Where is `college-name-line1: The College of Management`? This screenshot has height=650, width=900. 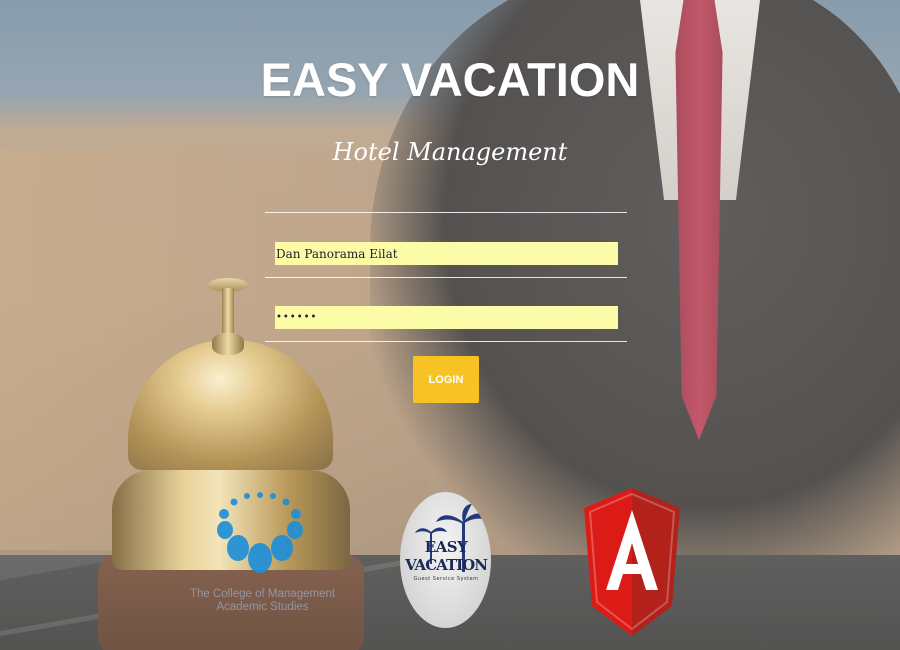
college-name-line1: The College of Management is located at coordinates (262, 594).